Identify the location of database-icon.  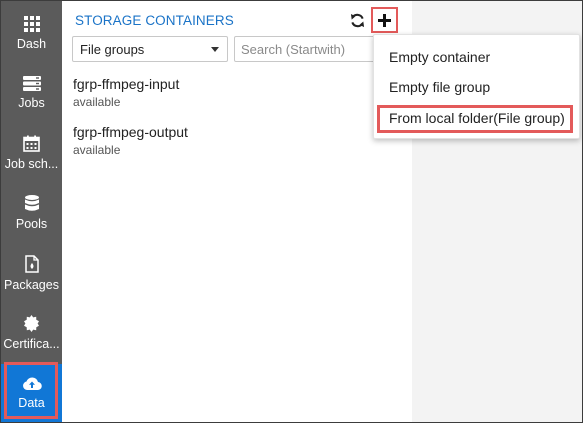
(31, 203).